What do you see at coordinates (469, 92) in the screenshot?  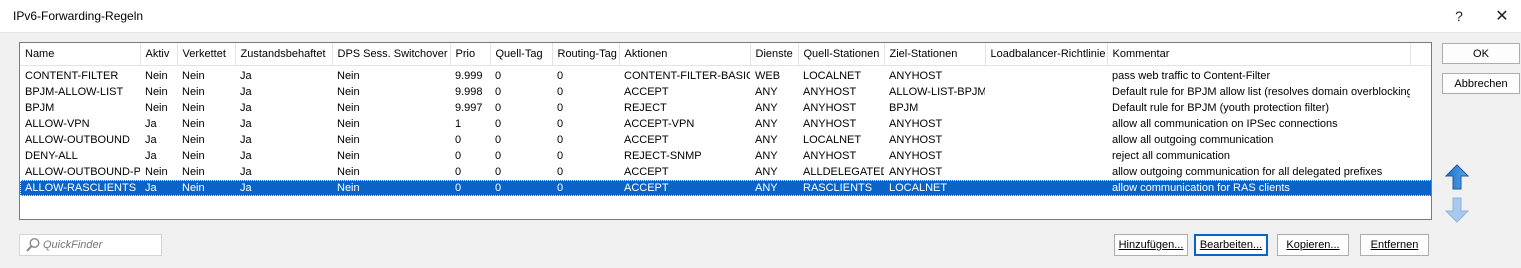 I see `cell-prio: 9.998` at bounding box center [469, 92].